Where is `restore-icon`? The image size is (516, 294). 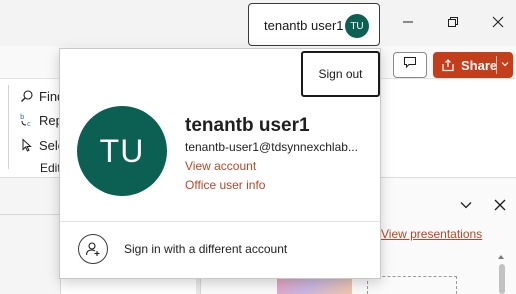
restore-icon is located at coordinates (453, 22).